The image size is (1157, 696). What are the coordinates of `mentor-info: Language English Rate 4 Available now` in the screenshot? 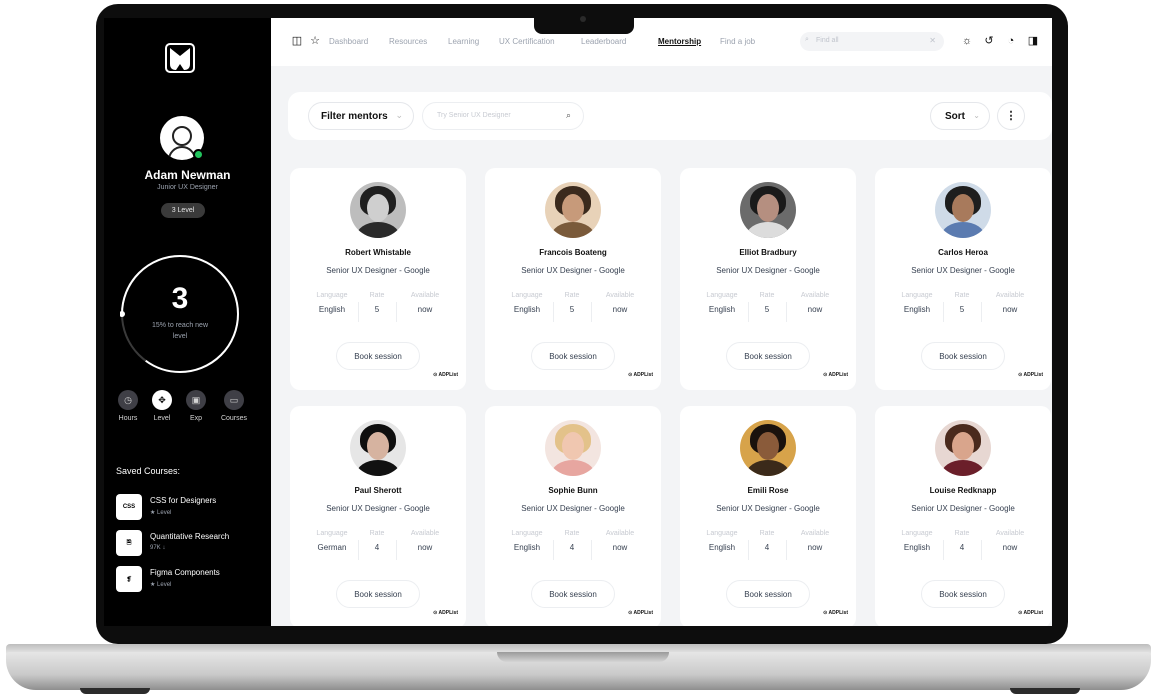 It's located at (575, 545).